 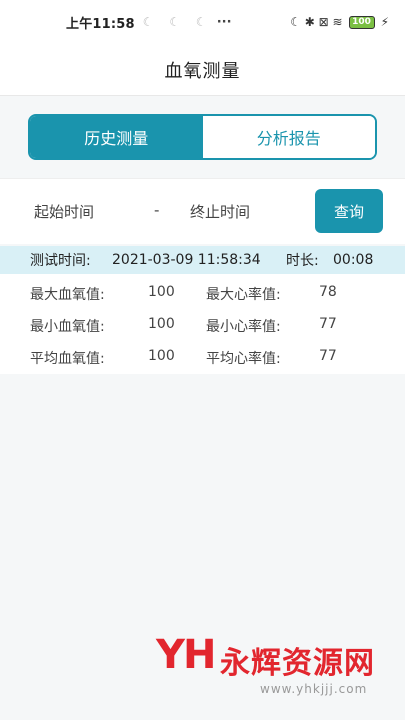 What do you see at coordinates (361, 22) in the screenshot?
I see `battery-icon: 100` at bounding box center [361, 22].